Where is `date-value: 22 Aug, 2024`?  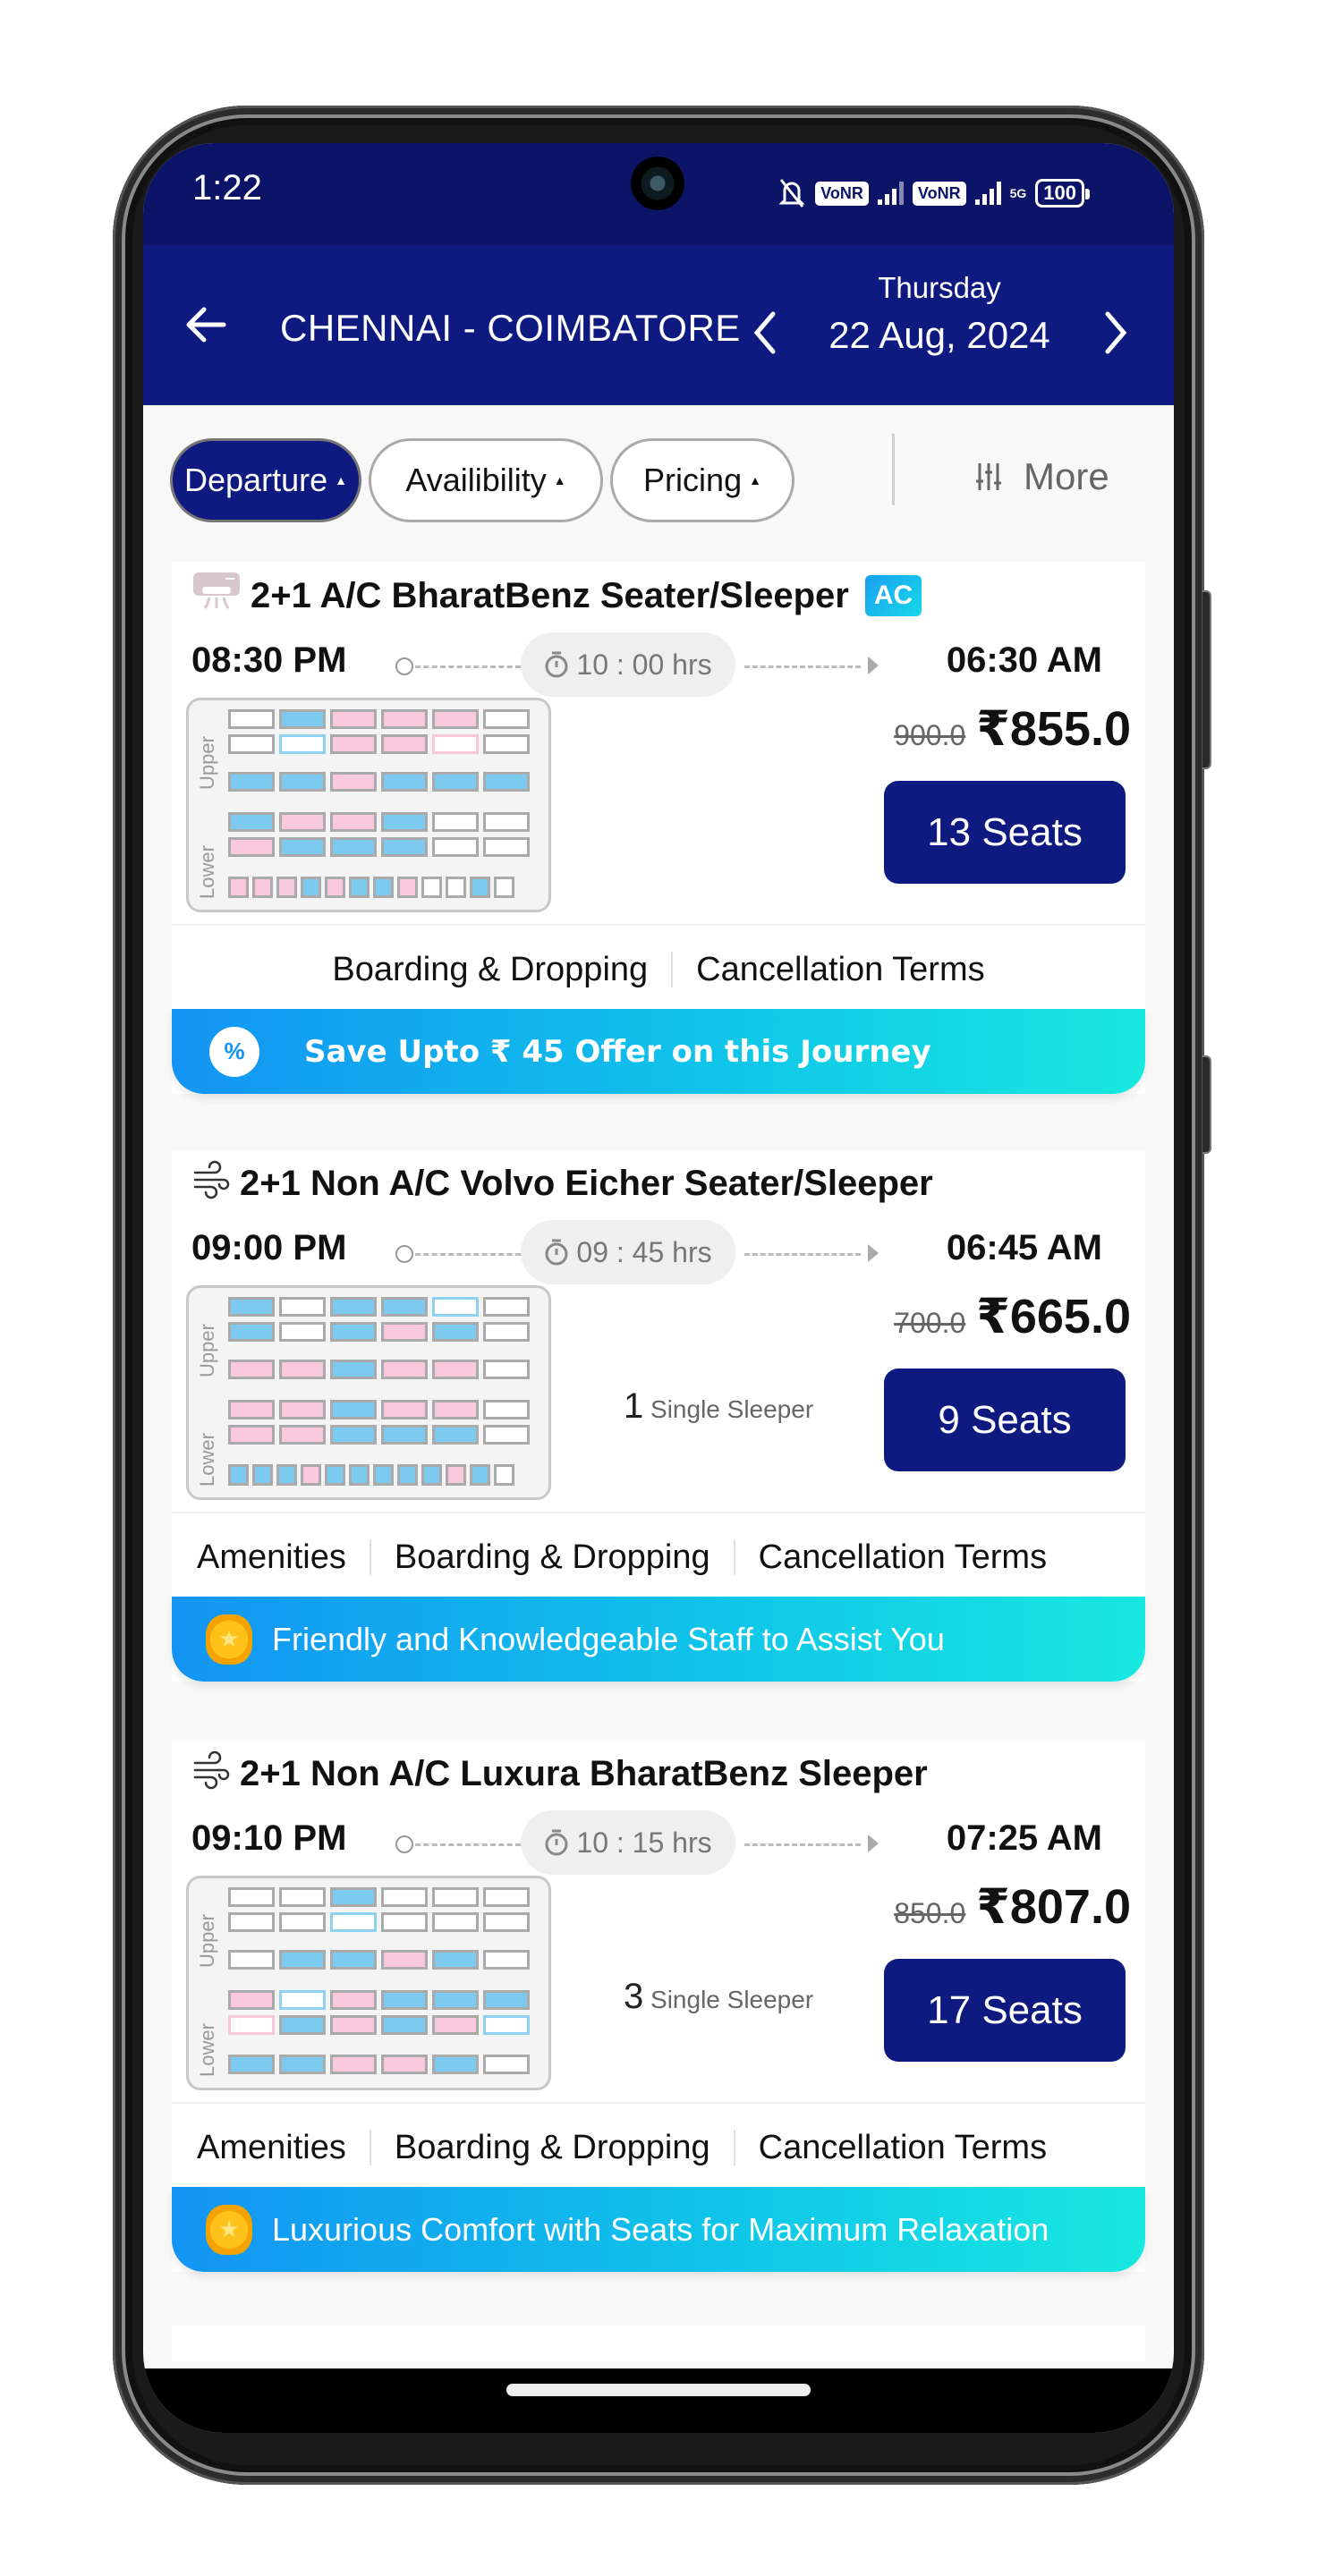 date-value: 22 Aug, 2024 is located at coordinates (940, 335).